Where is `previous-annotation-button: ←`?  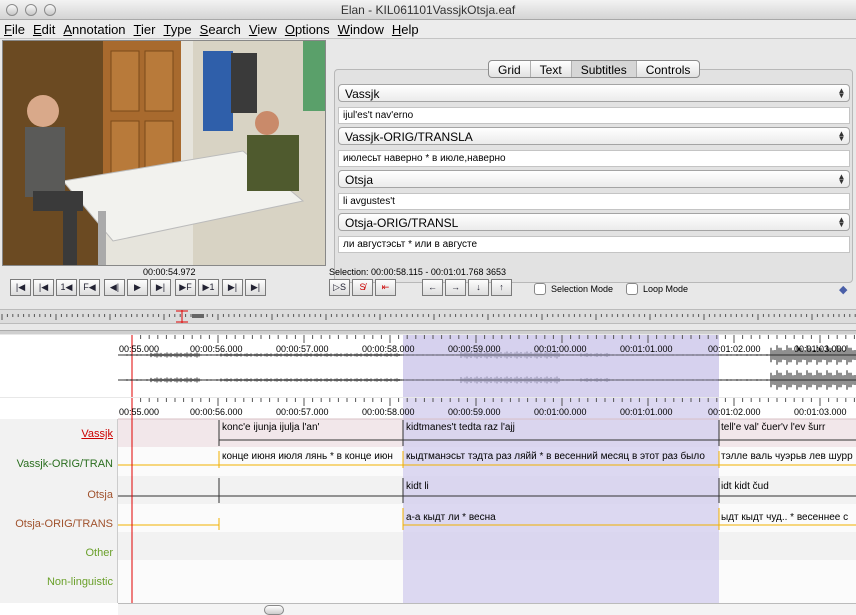
previous-annotation-button: ← is located at coordinates (432, 287).